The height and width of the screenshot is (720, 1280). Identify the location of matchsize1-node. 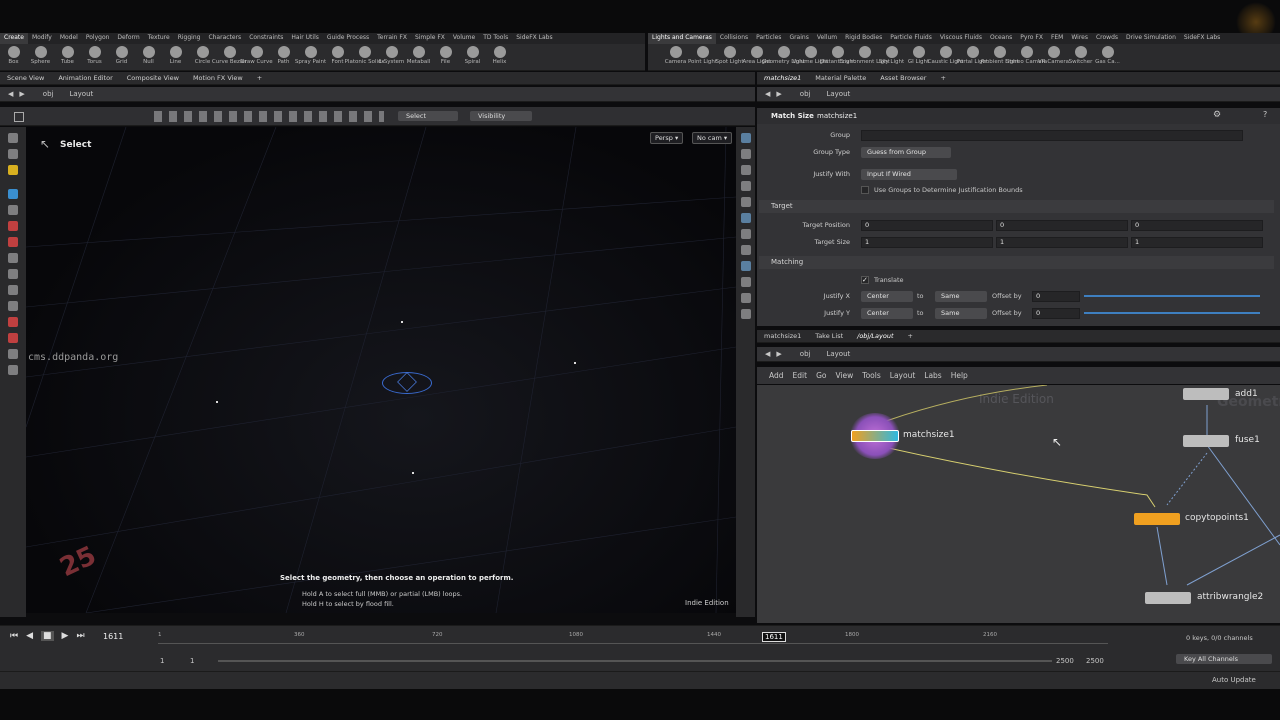
(875, 436).